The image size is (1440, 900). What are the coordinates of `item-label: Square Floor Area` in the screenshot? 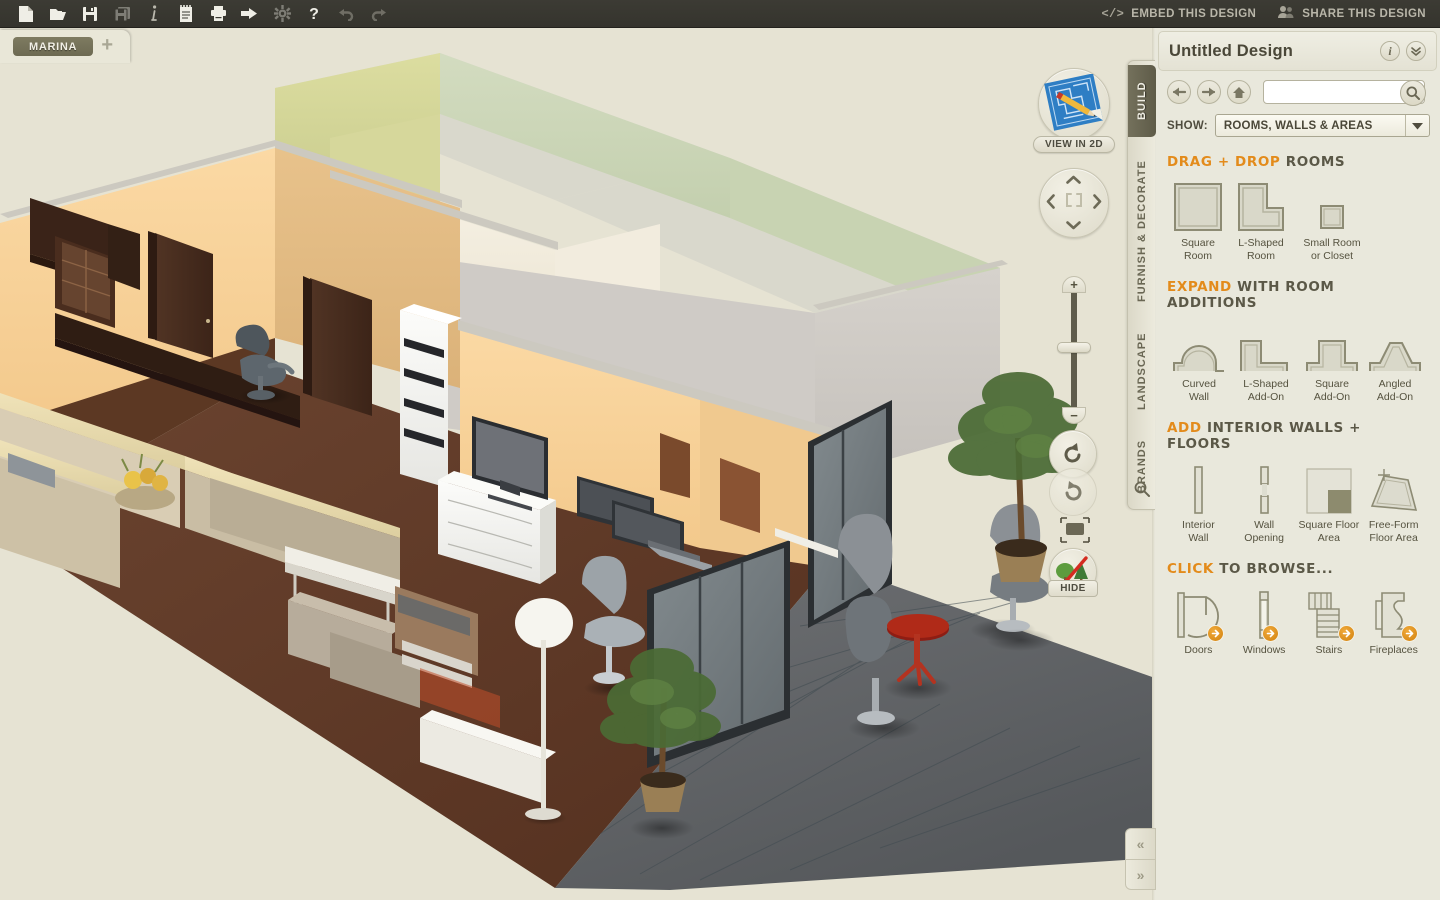 It's located at (1329, 531).